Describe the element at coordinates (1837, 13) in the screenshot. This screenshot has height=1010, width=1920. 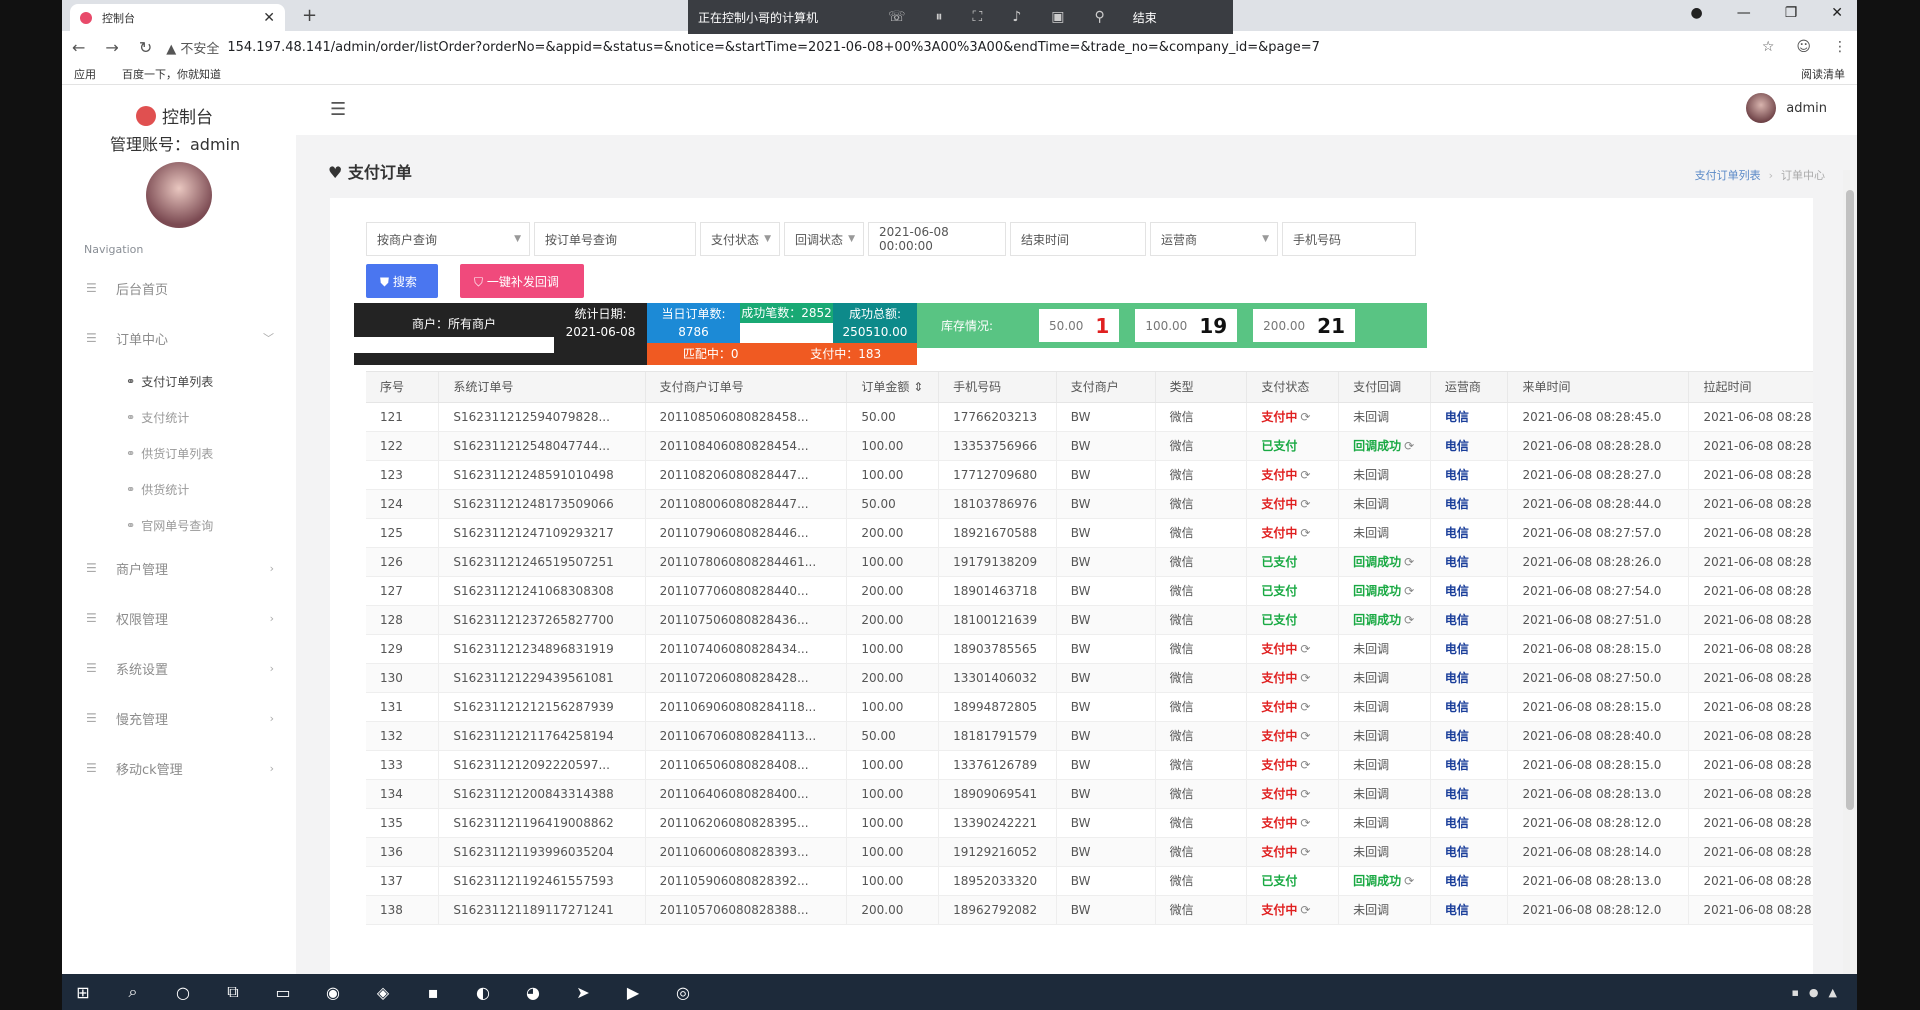
I see `close-window-icon: ✕` at that location.